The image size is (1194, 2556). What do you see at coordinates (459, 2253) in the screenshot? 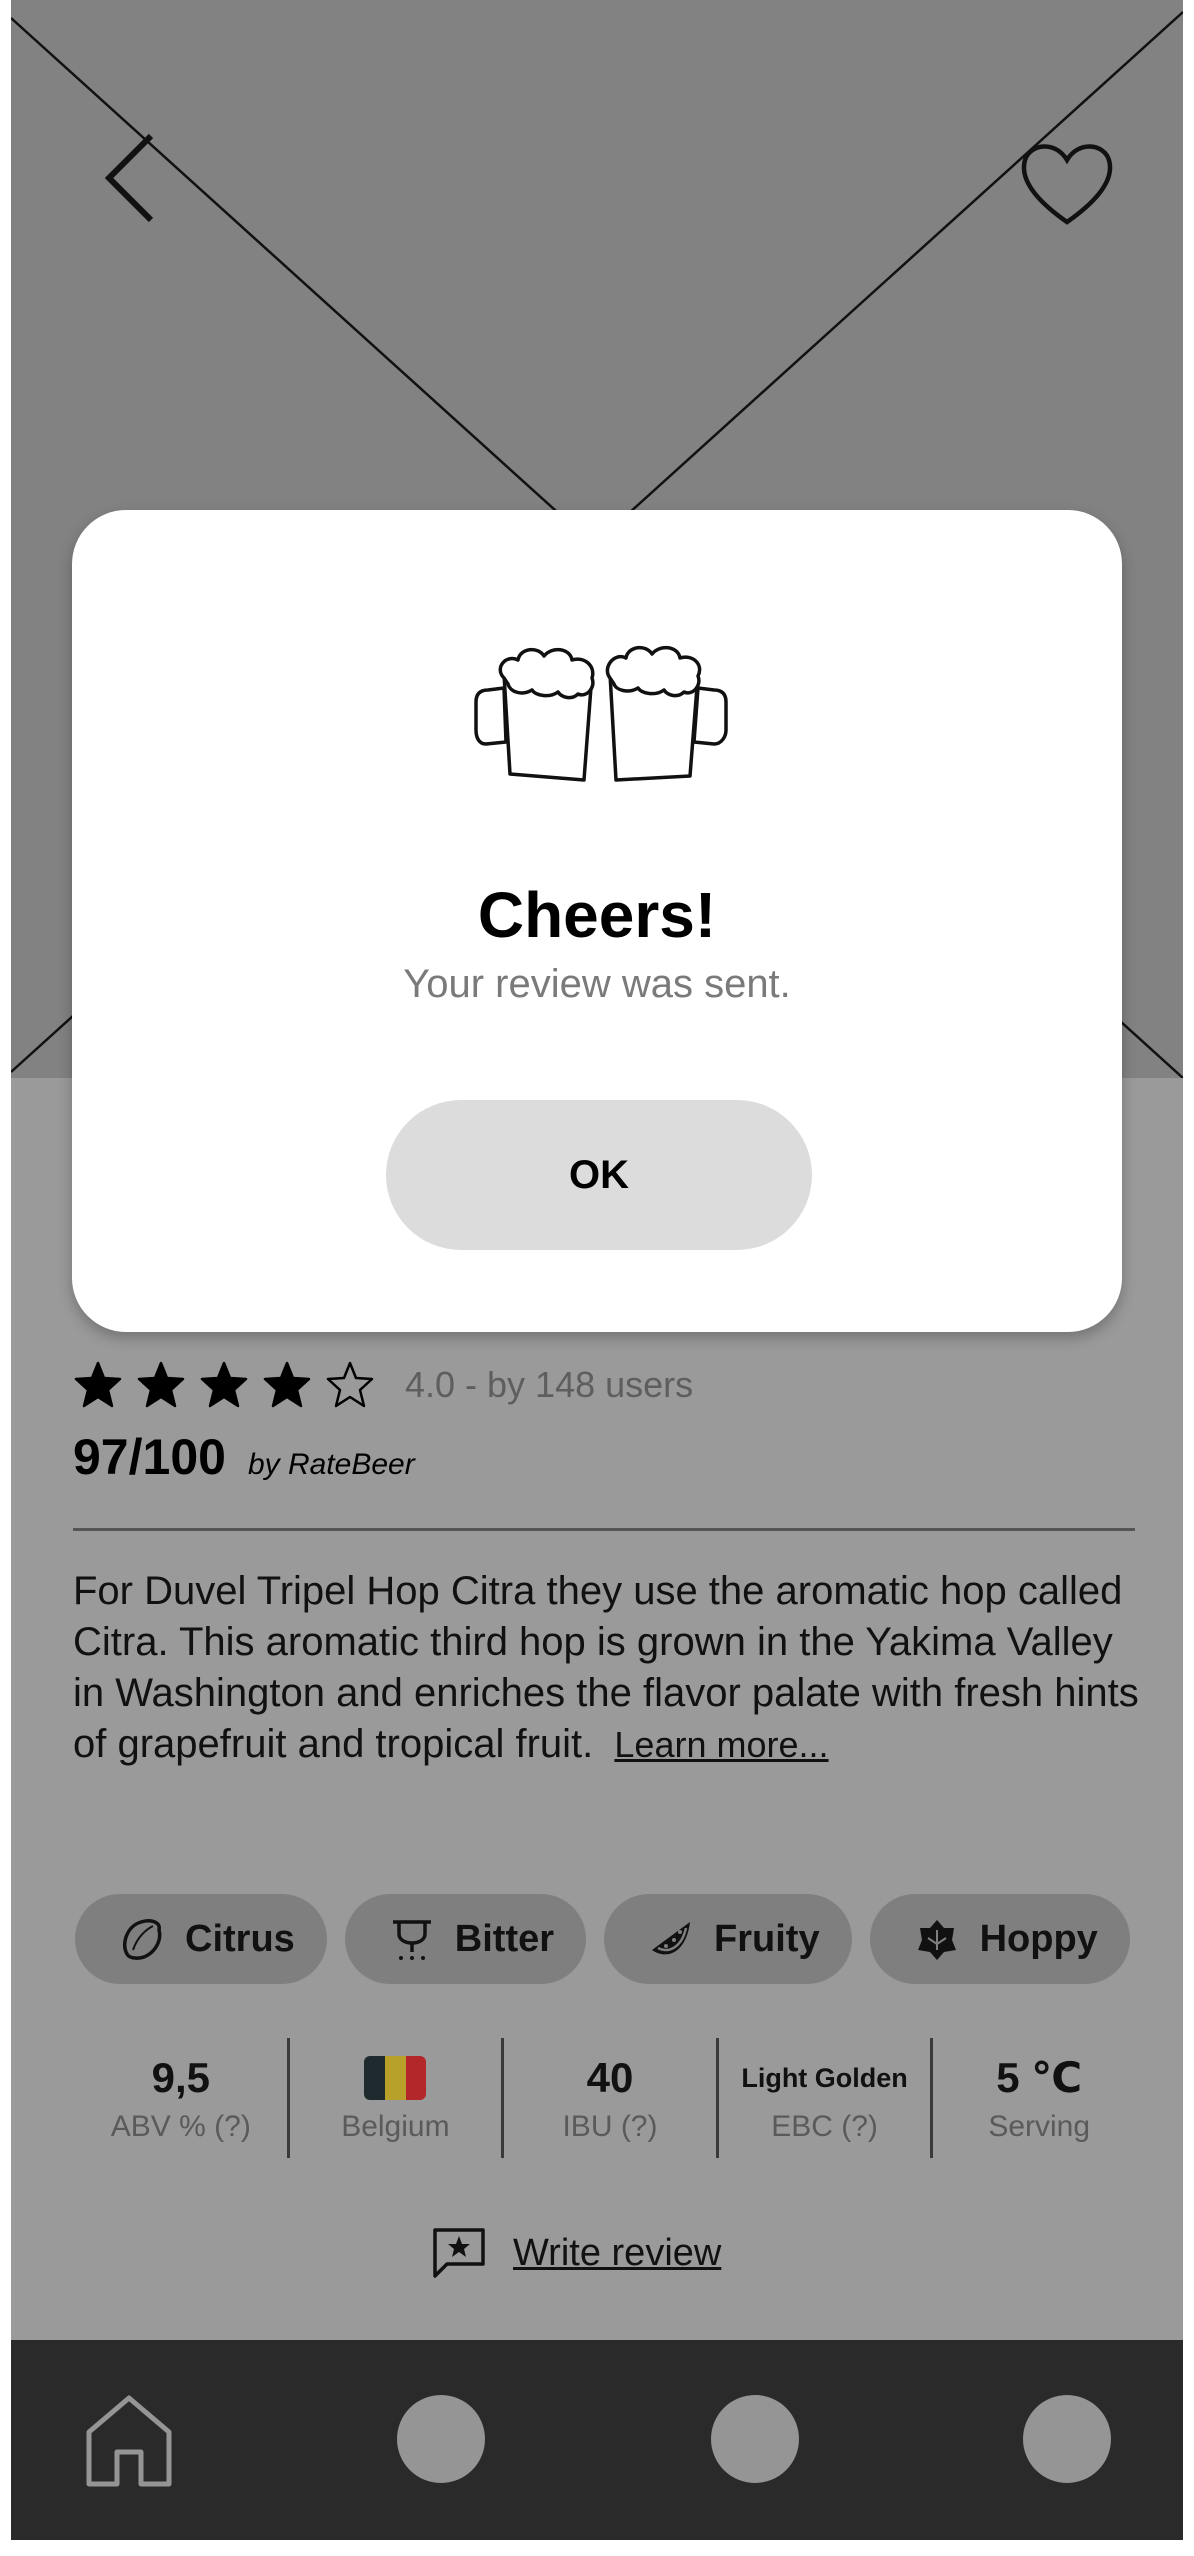
I see `star-message-icon` at bounding box center [459, 2253].